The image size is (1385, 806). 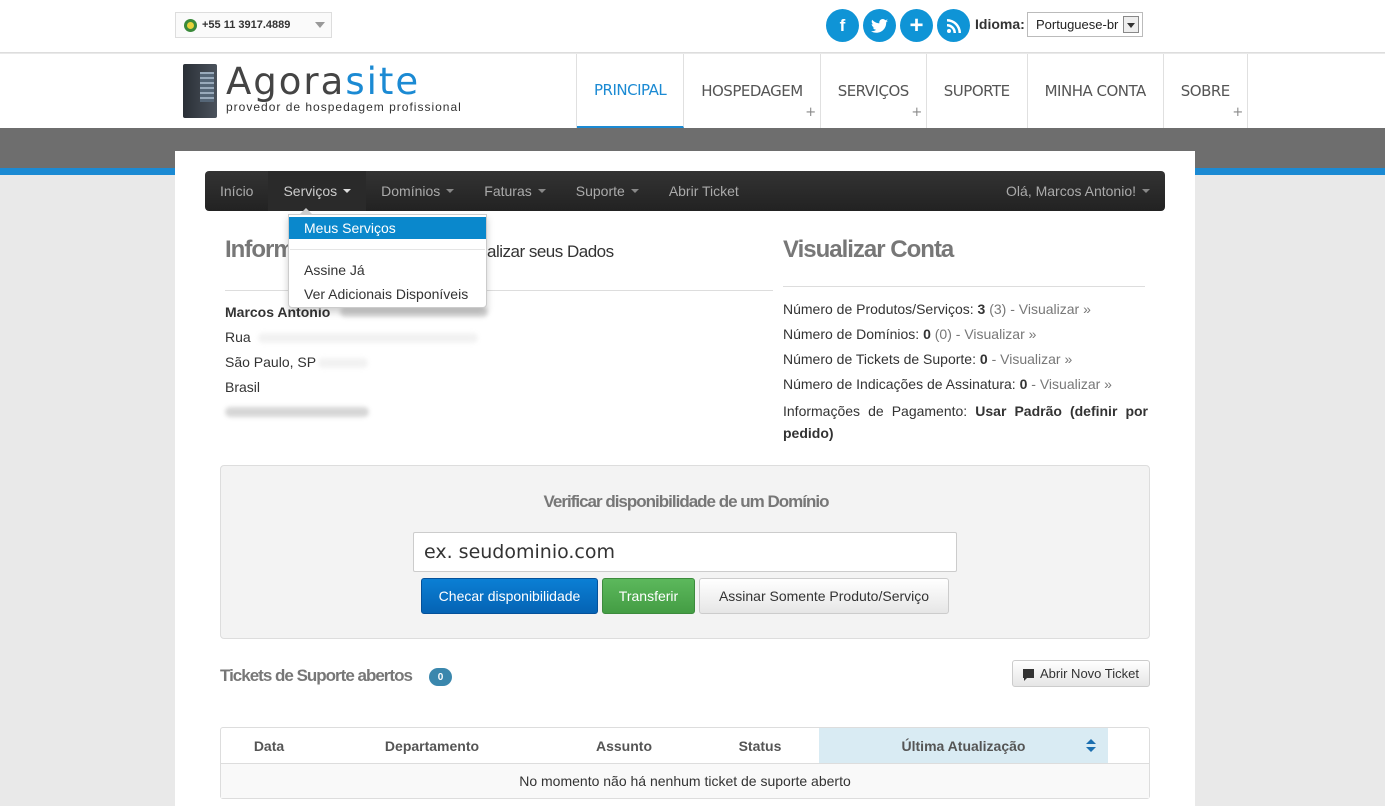 I want to click on col-header-assunto: Assunto, so click(x=624, y=745).